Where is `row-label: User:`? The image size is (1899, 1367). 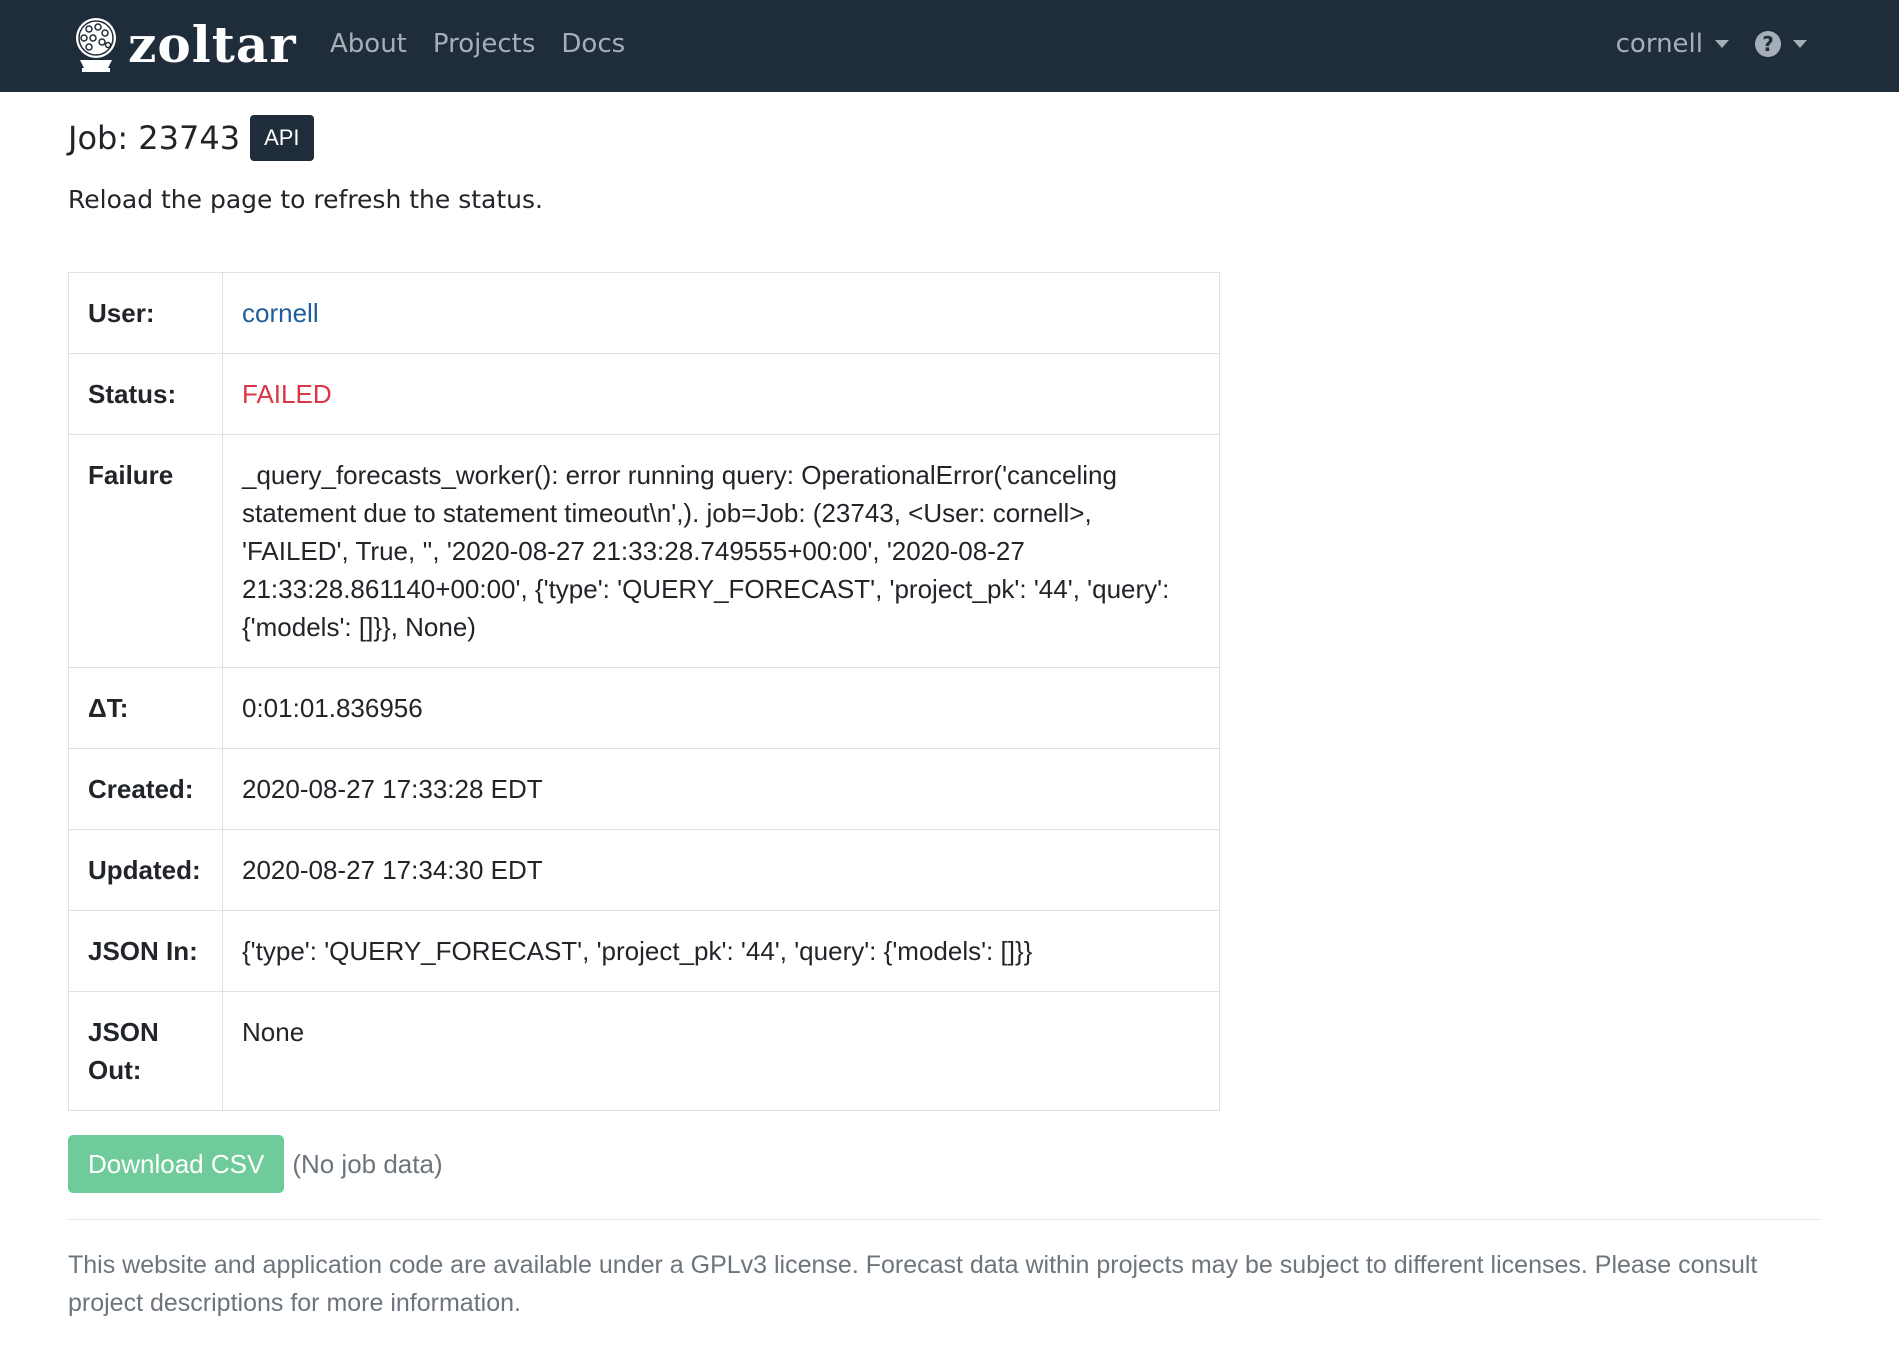 row-label: User: is located at coordinates (145, 313).